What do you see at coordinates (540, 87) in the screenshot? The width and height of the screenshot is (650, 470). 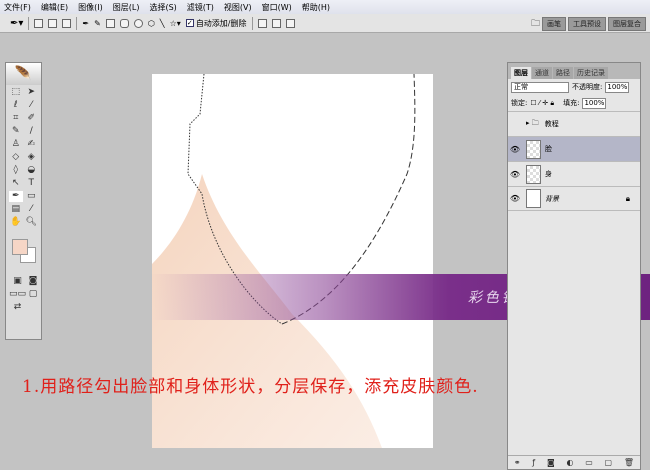 I see `blend-mode-select: 正常` at bounding box center [540, 87].